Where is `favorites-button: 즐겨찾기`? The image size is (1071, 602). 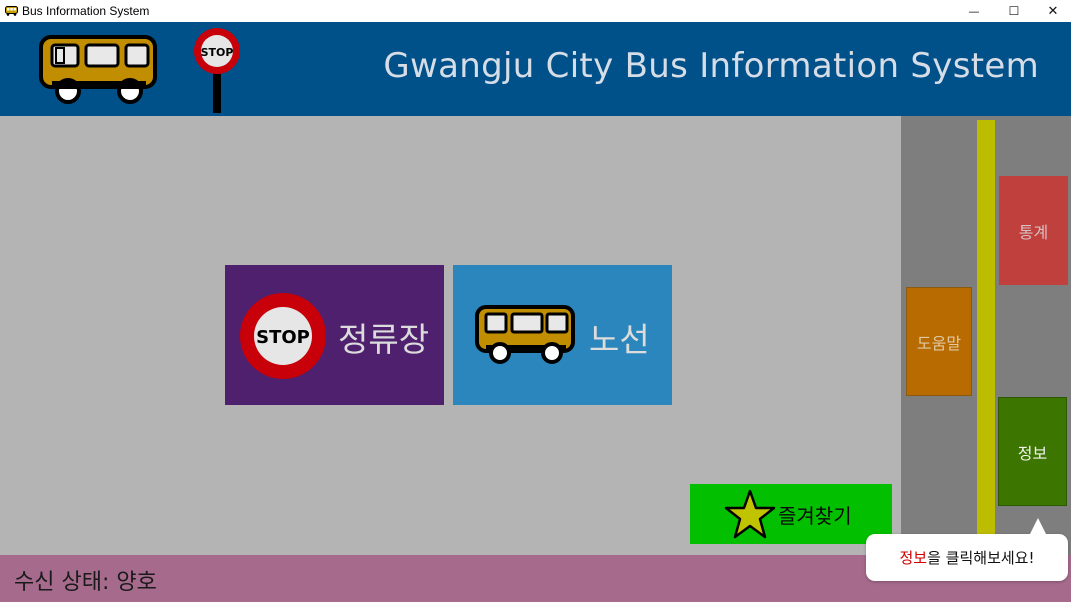 favorites-button: 즐겨찾기 is located at coordinates (791, 514).